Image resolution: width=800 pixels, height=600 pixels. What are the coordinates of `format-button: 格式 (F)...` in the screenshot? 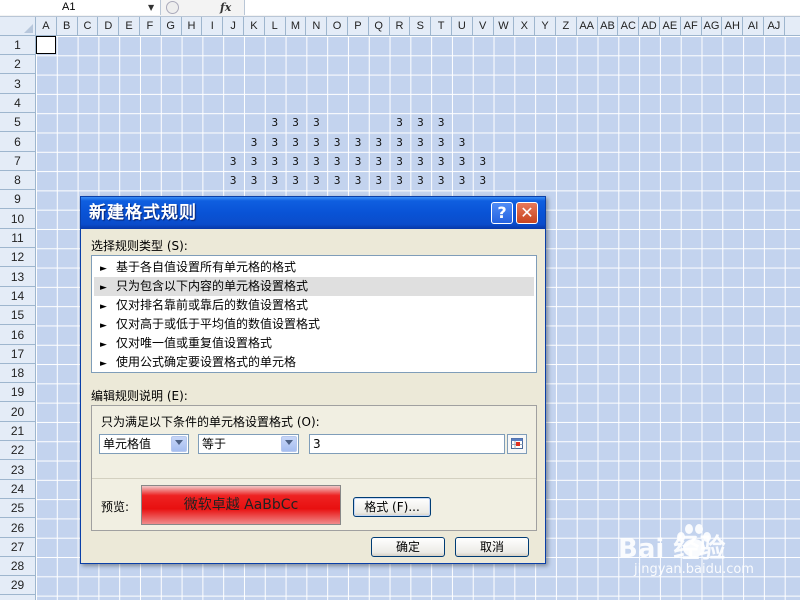 It's located at (392, 507).